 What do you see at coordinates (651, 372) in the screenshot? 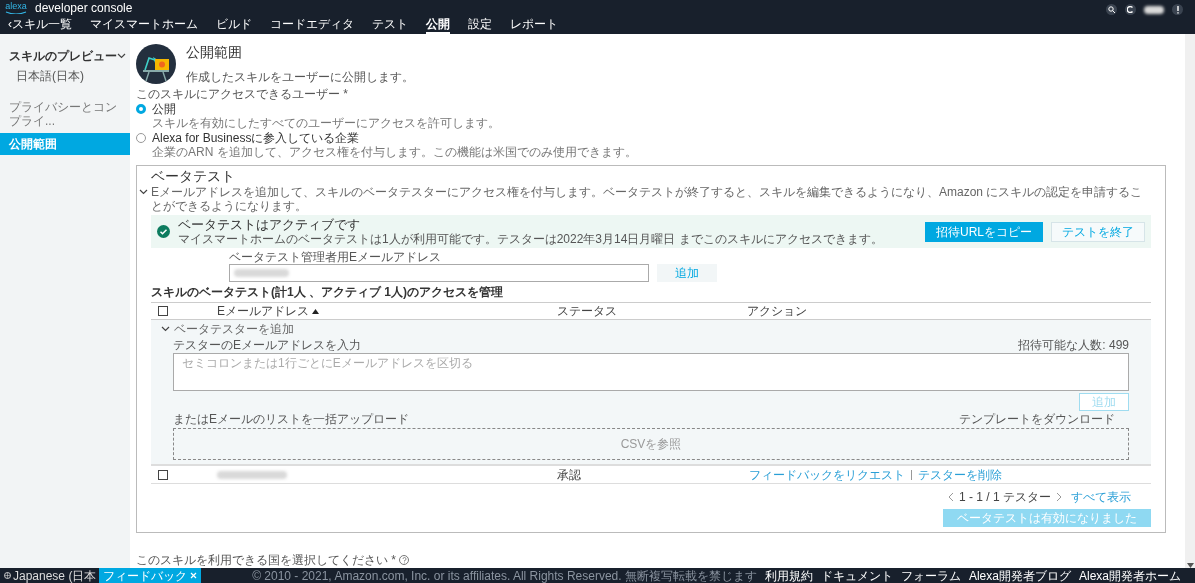
I see `email-list-field: セミコロンまたは1行ごとにEメールアドレスを区切る` at bounding box center [651, 372].